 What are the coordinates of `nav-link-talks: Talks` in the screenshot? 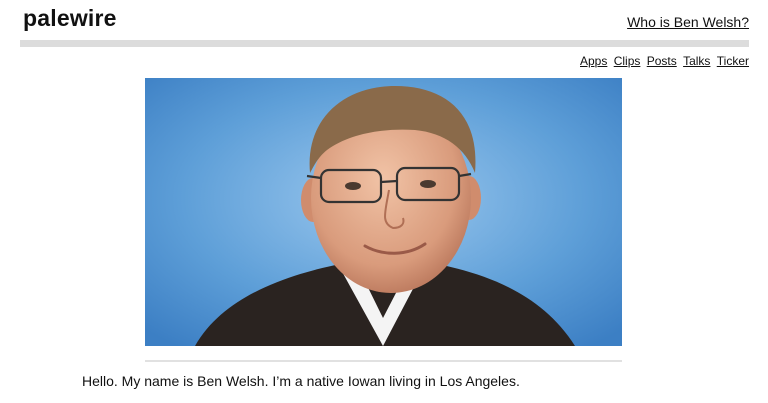 It's located at (696, 61).